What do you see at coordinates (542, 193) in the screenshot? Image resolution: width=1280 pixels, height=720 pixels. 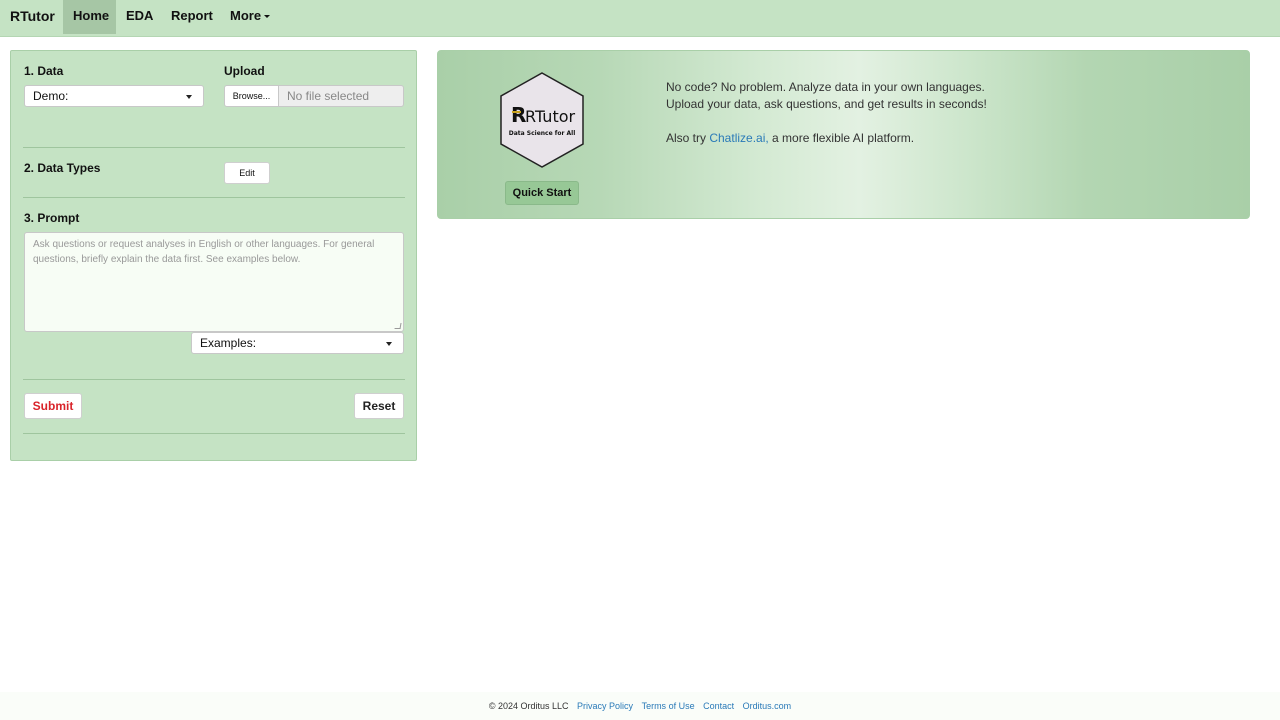 I see `quick-start-button: Quick Start` at bounding box center [542, 193].